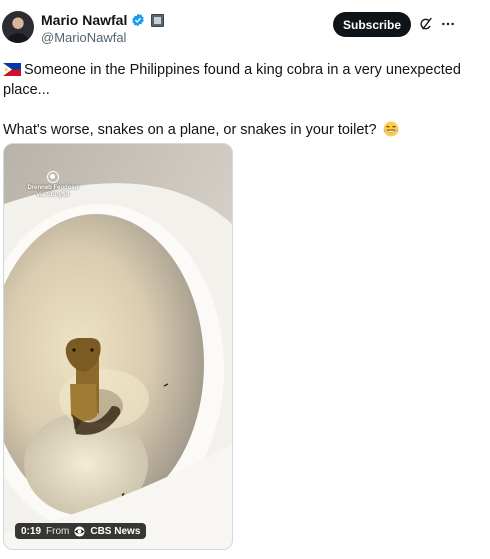 This screenshot has height=559, width=490. What do you see at coordinates (245, 27) in the screenshot?
I see `tweet-header: Mario Nawfal @MarioNawfal Subscribe` at bounding box center [245, 27].